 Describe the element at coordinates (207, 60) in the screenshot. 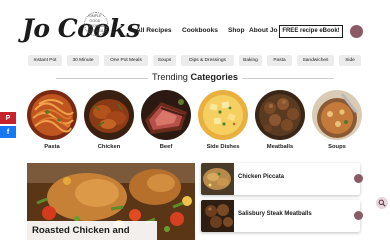

I see `pill-dips-dressings: Dips & Dressings` at that location.